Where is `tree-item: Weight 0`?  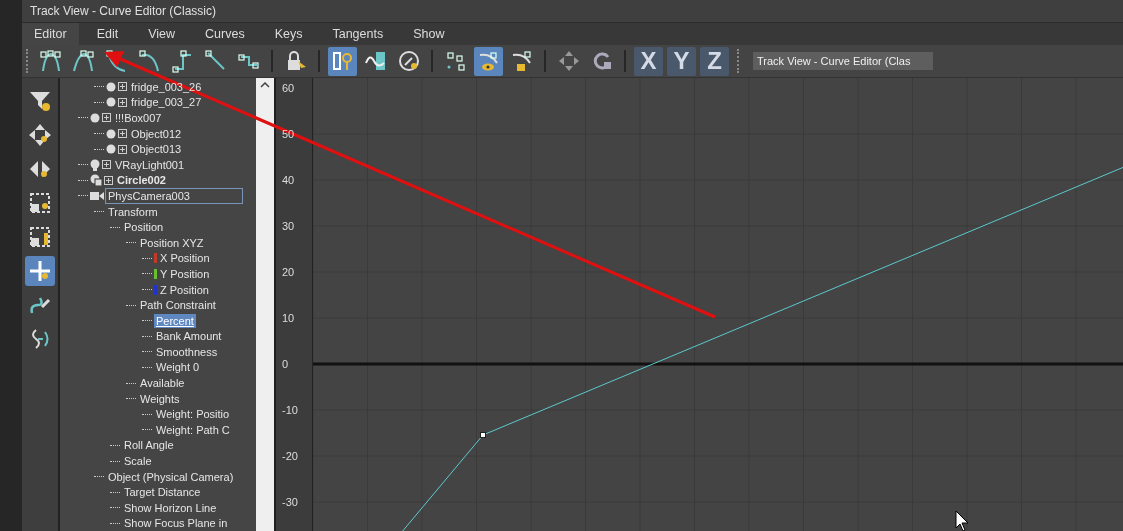 tree-item: Weight 0 is located at coordinates (178, 367).